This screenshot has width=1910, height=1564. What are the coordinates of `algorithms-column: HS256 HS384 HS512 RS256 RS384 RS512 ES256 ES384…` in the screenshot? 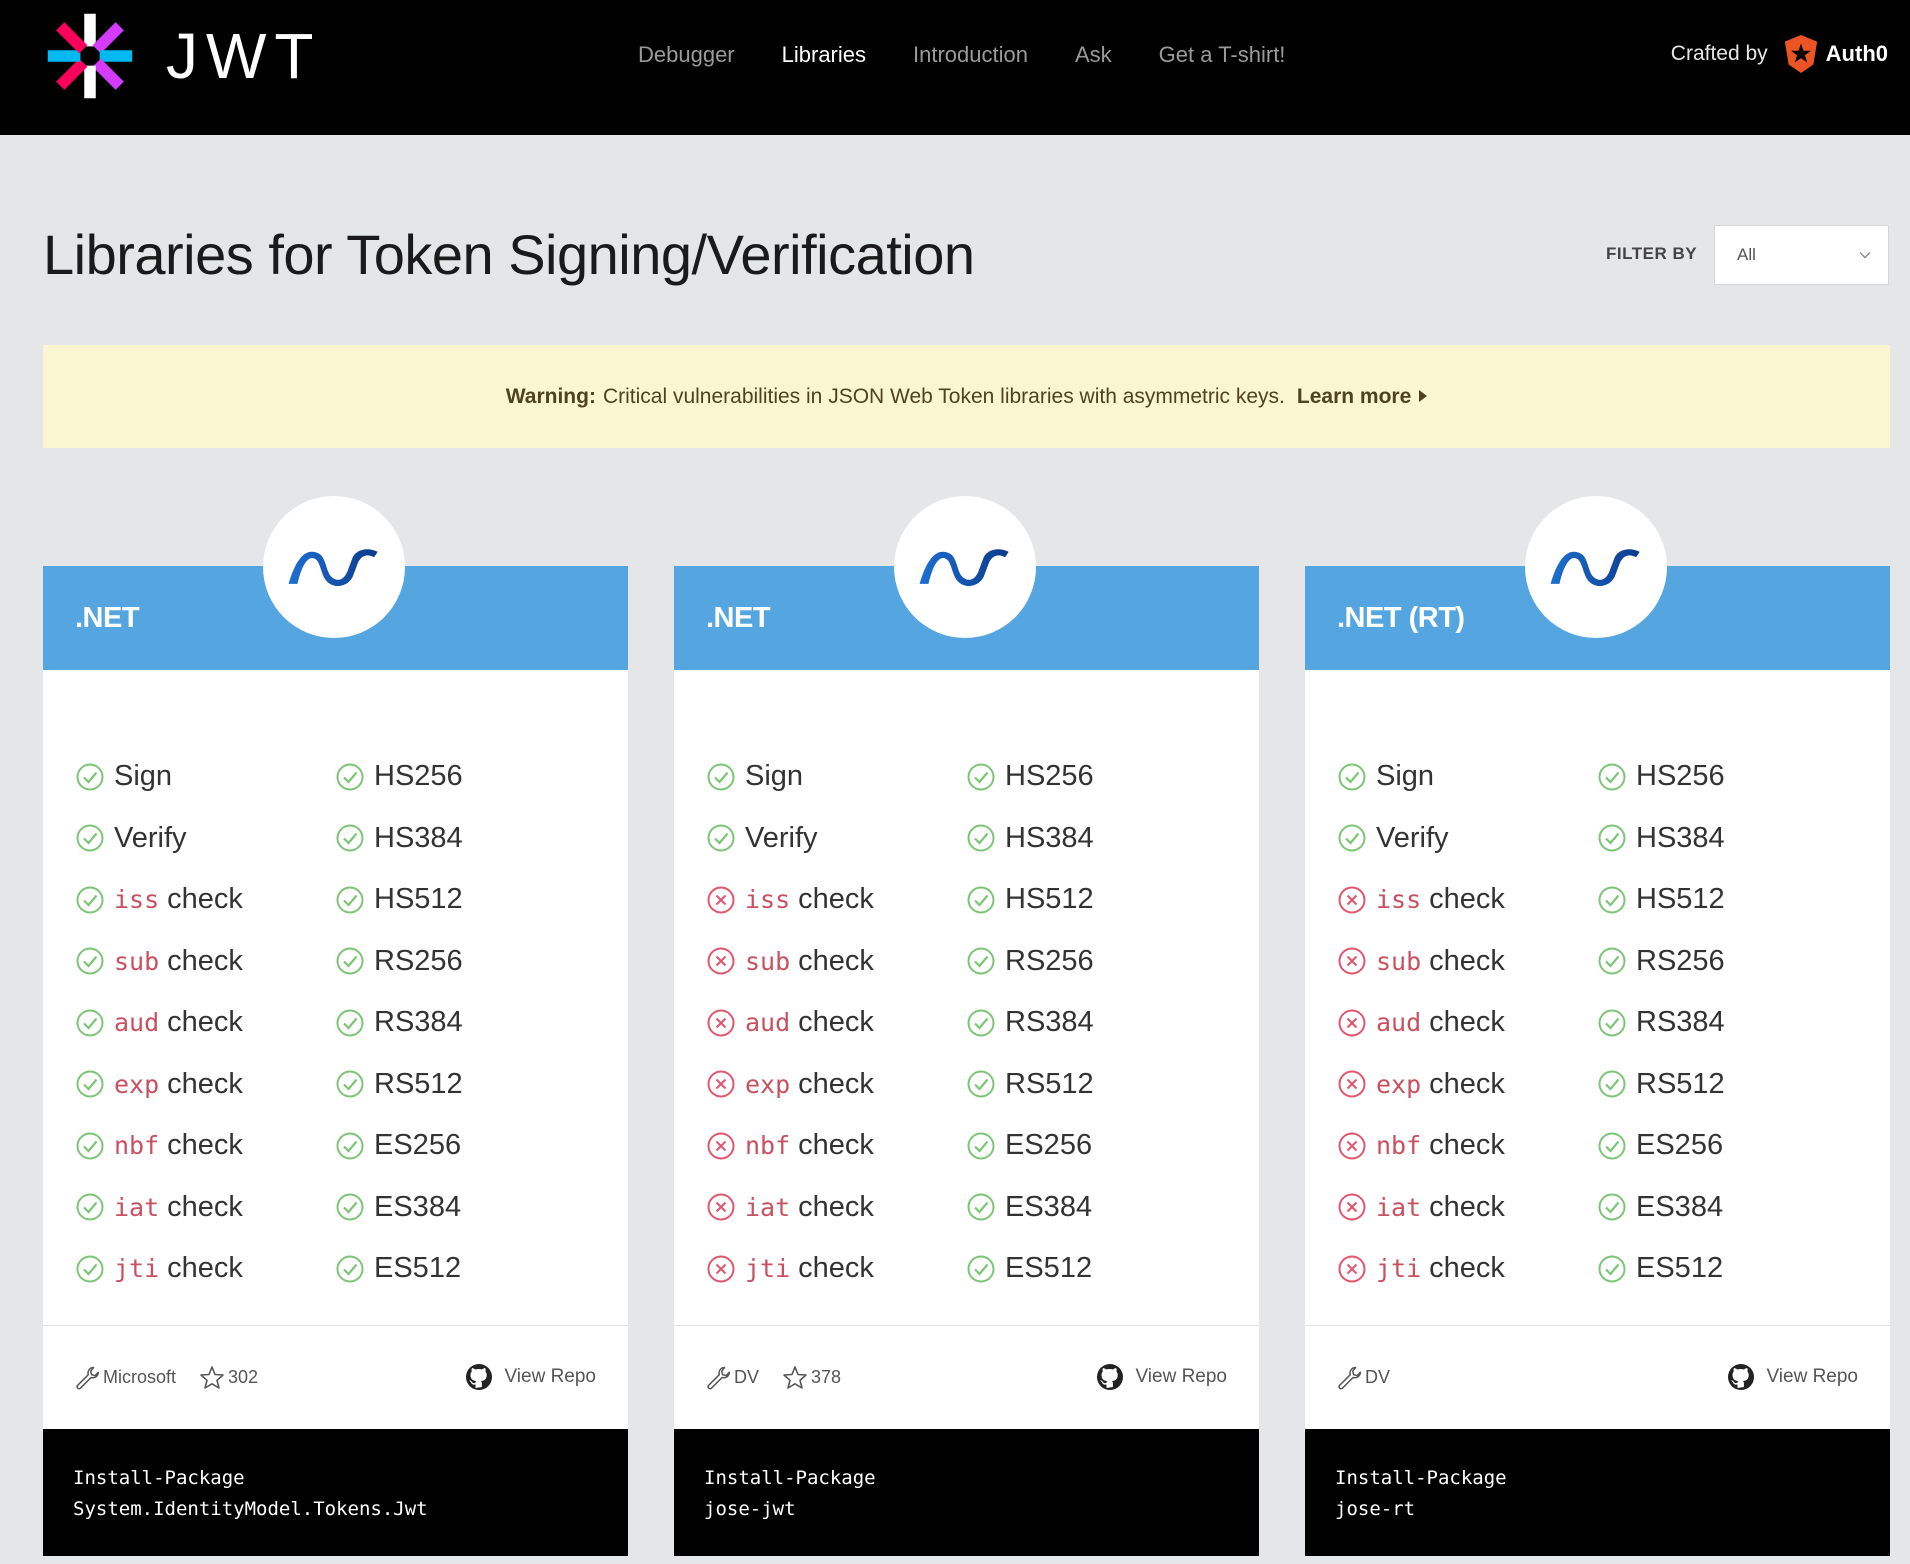 It's located at (1661, 1023).